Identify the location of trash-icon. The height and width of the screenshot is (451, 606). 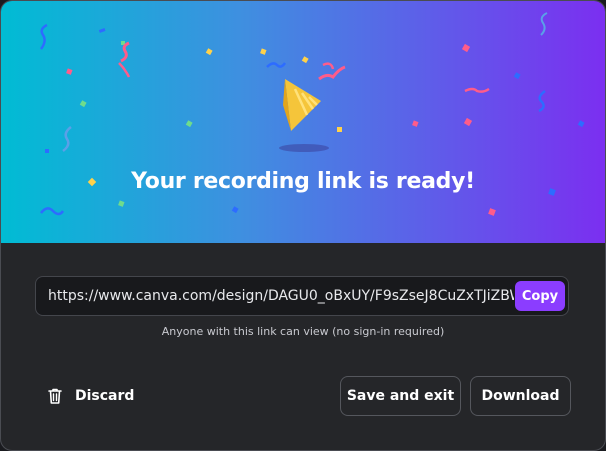
(55, 396).